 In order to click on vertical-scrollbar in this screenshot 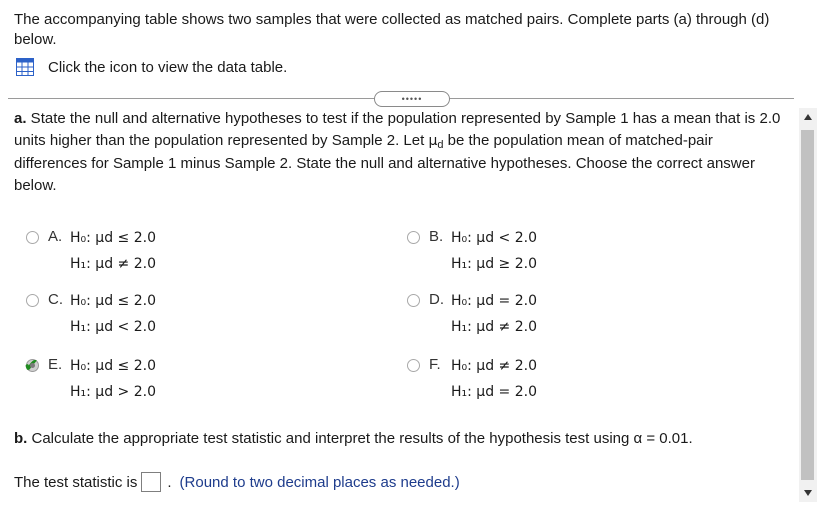, I will do `click(808, 305)`.